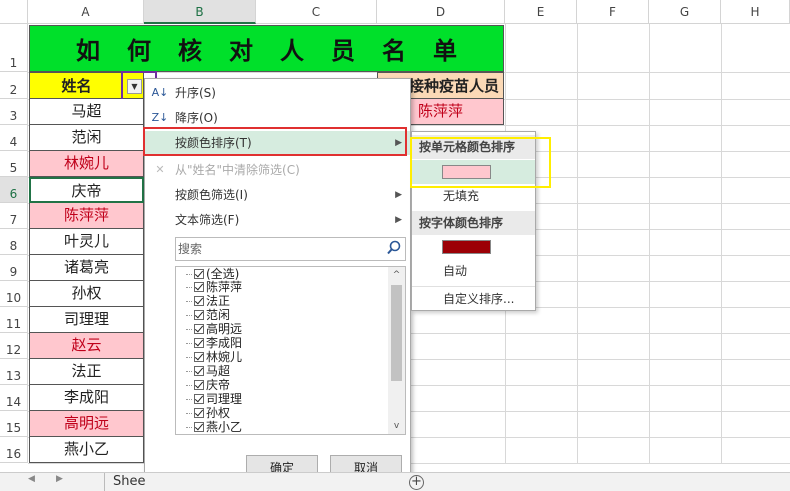  Describe the element at coordinates (86, 294) in the screenshot. I see `name-cell: 孙权` at that location.